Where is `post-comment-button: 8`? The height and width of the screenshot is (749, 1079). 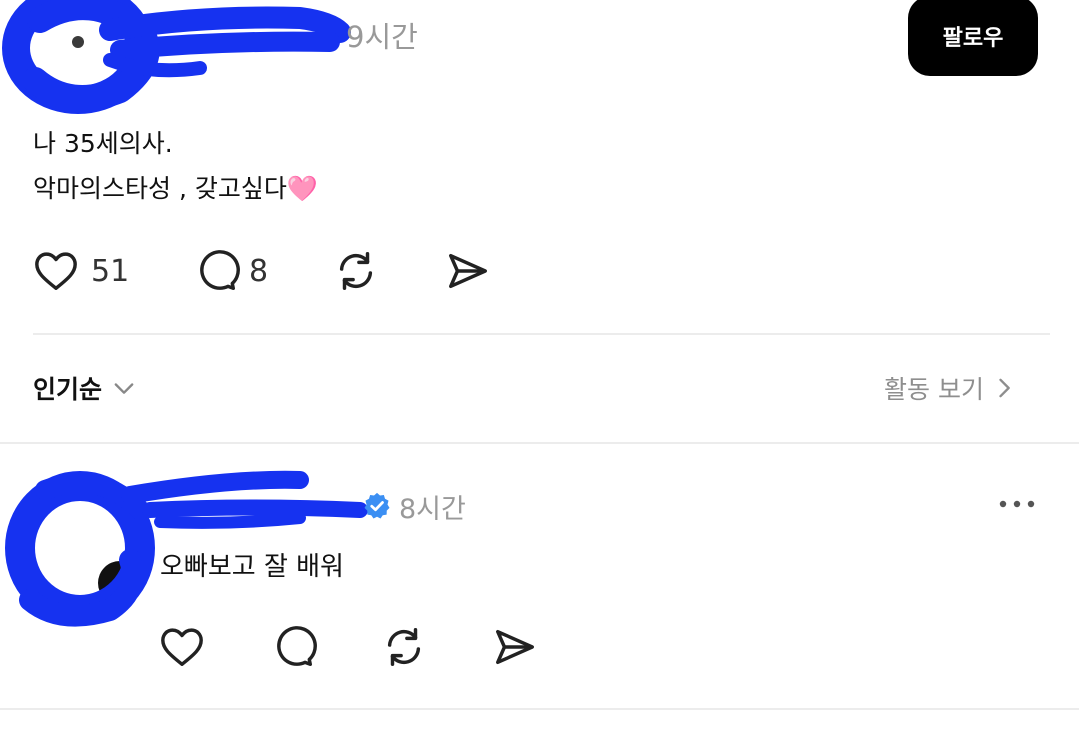
post-comment-button: 8 is located at coordinates (230, 271).